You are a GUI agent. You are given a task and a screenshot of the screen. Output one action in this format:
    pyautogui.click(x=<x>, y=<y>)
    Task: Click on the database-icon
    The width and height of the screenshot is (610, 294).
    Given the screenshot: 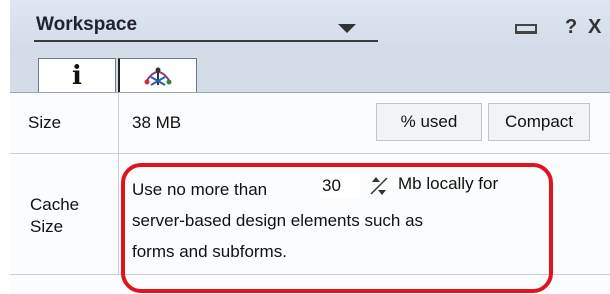 What is the action you would take?
    pyautogui.click(x=158, y=76)
    